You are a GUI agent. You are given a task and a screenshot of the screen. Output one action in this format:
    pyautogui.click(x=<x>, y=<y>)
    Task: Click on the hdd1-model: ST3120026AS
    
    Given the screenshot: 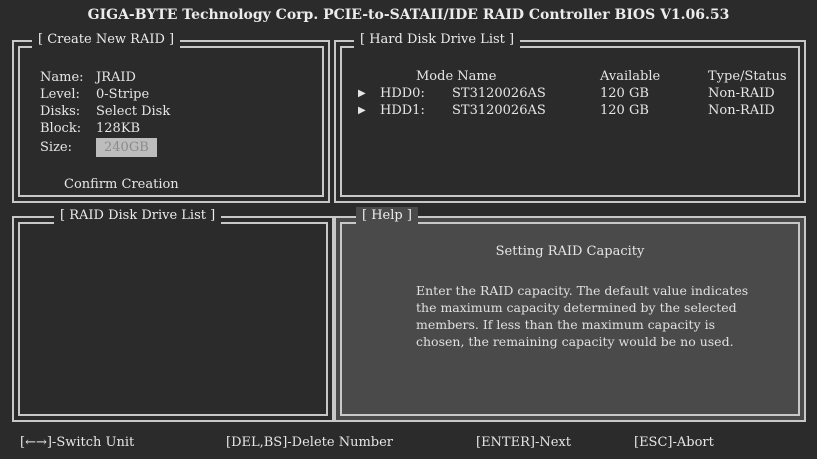 What is the action you would take?
    pyautogui.click(x=499, y=110)
    